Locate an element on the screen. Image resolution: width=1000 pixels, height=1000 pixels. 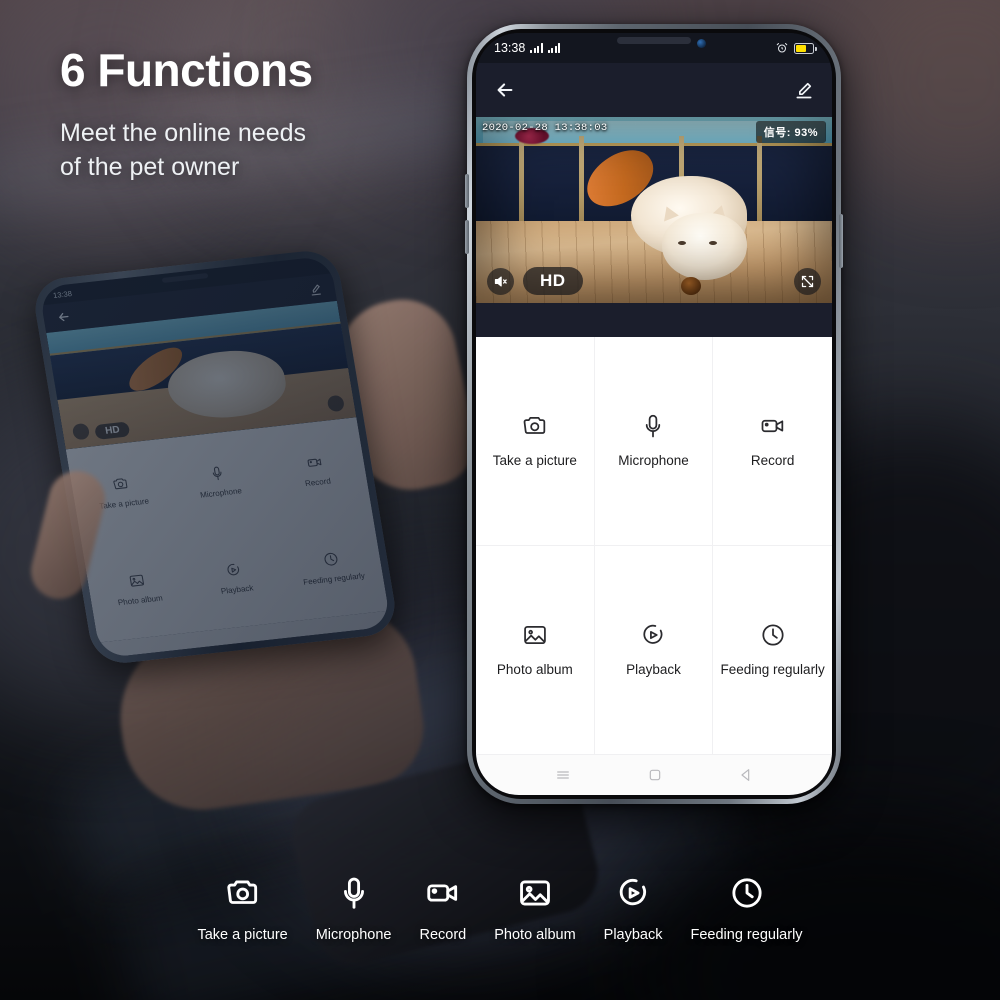
secondary-function-label: Feeding regularly is located at coordinates (334, 579).